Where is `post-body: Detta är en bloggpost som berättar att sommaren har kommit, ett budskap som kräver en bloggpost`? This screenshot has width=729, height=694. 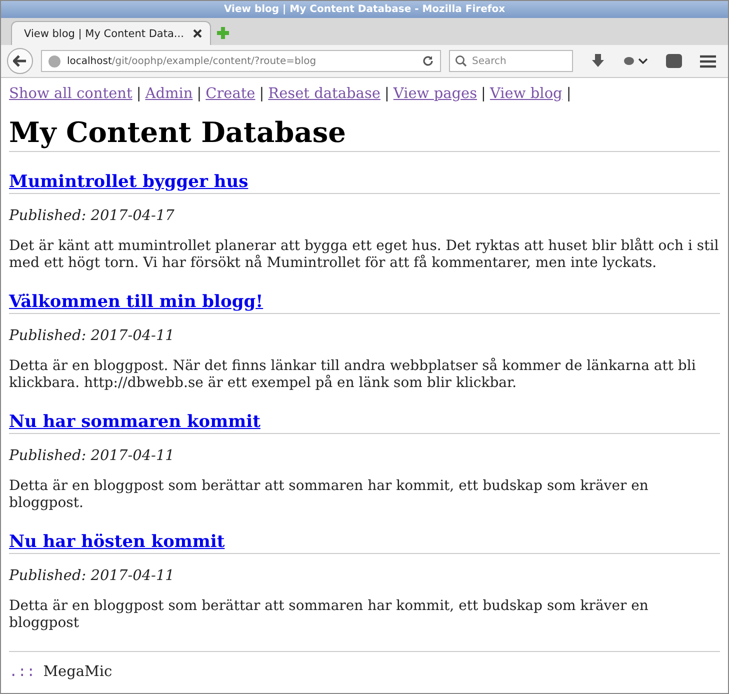 post-body: Detta är en bloggpost som berättar att sommaren har kommit, ett budskap som kräver en bloggpost is located at coordinates (329, 615).